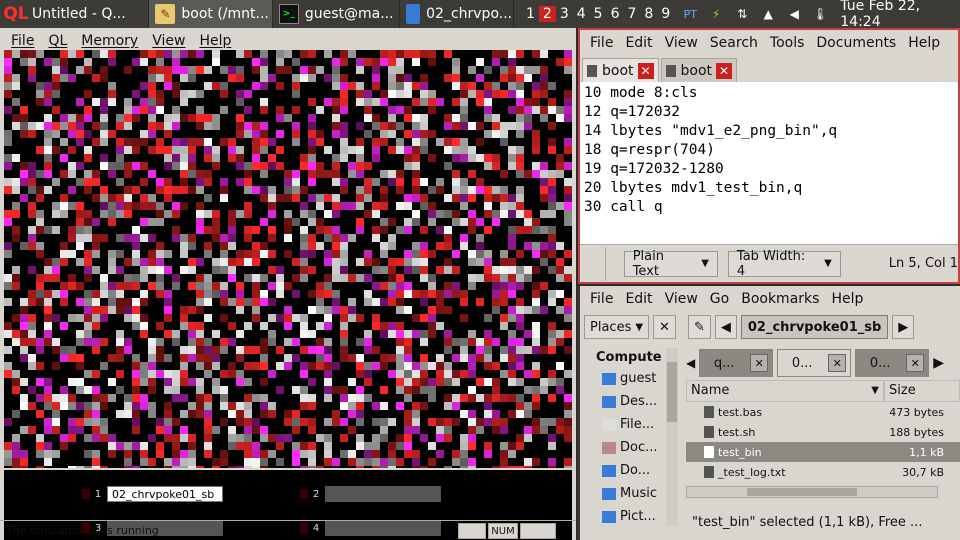  Describe the element at coordinates (370, 494) in the screenshot. I see `microdrive-2: 2` at that location.